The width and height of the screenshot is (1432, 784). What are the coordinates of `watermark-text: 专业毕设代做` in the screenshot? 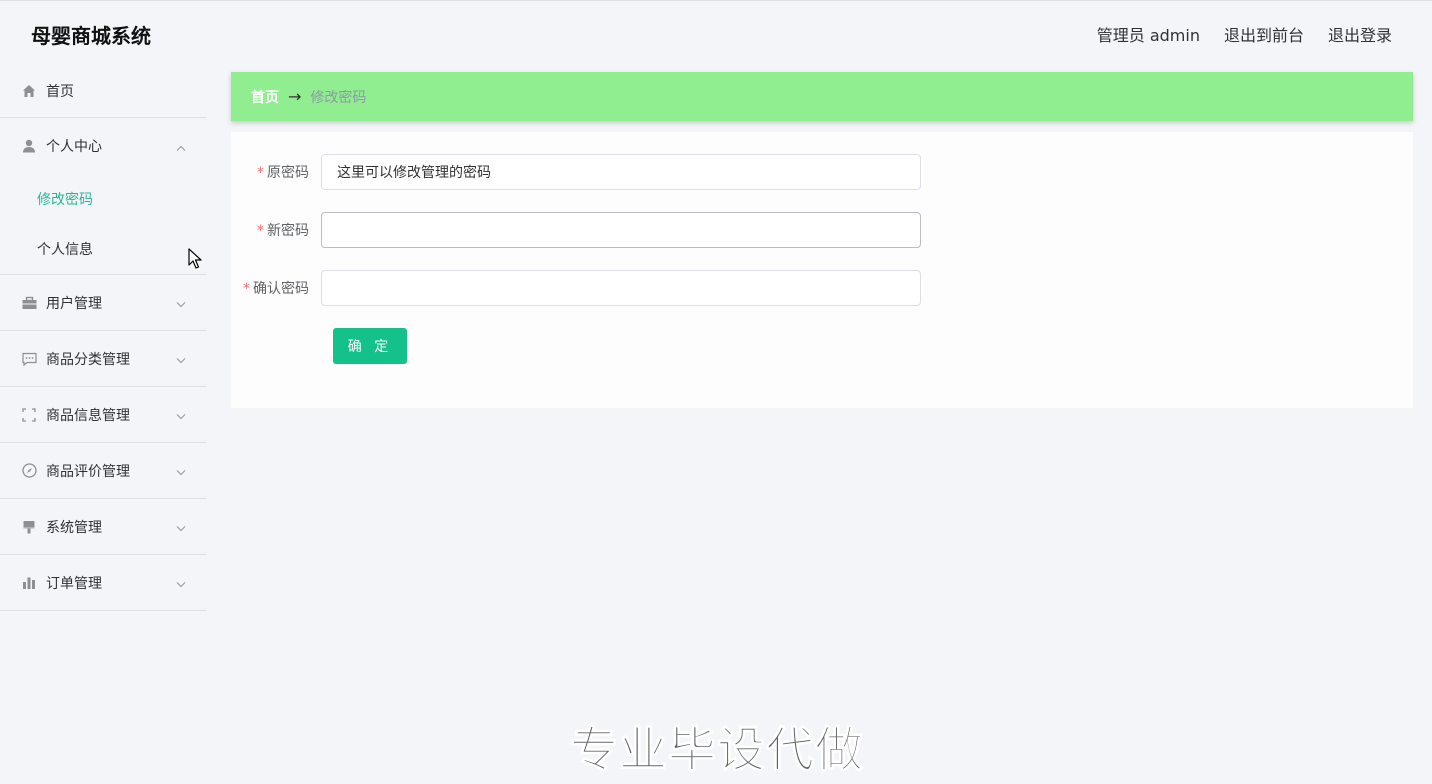 It's located at (717, 750).